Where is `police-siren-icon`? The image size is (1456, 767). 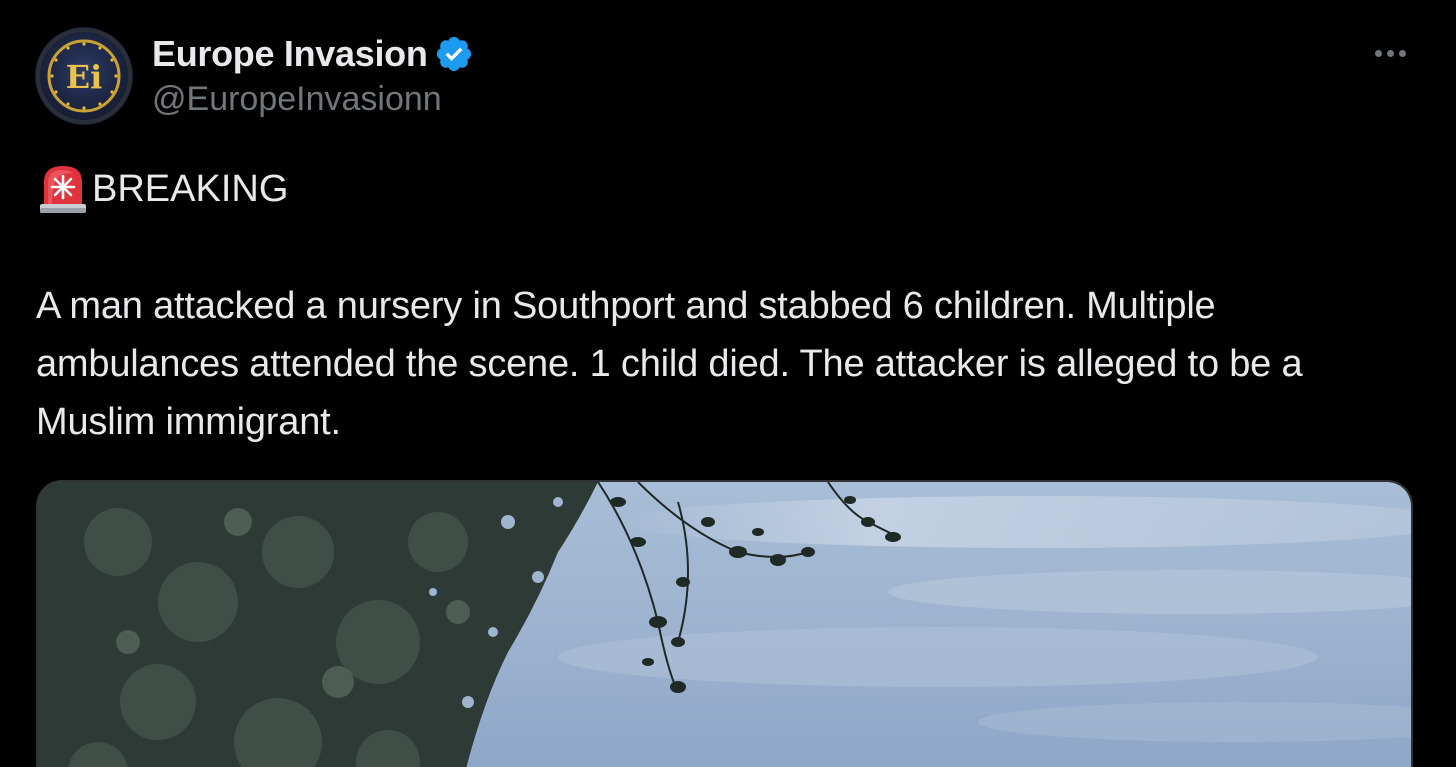 police-siren-icon is located at coordinates (63, 189).